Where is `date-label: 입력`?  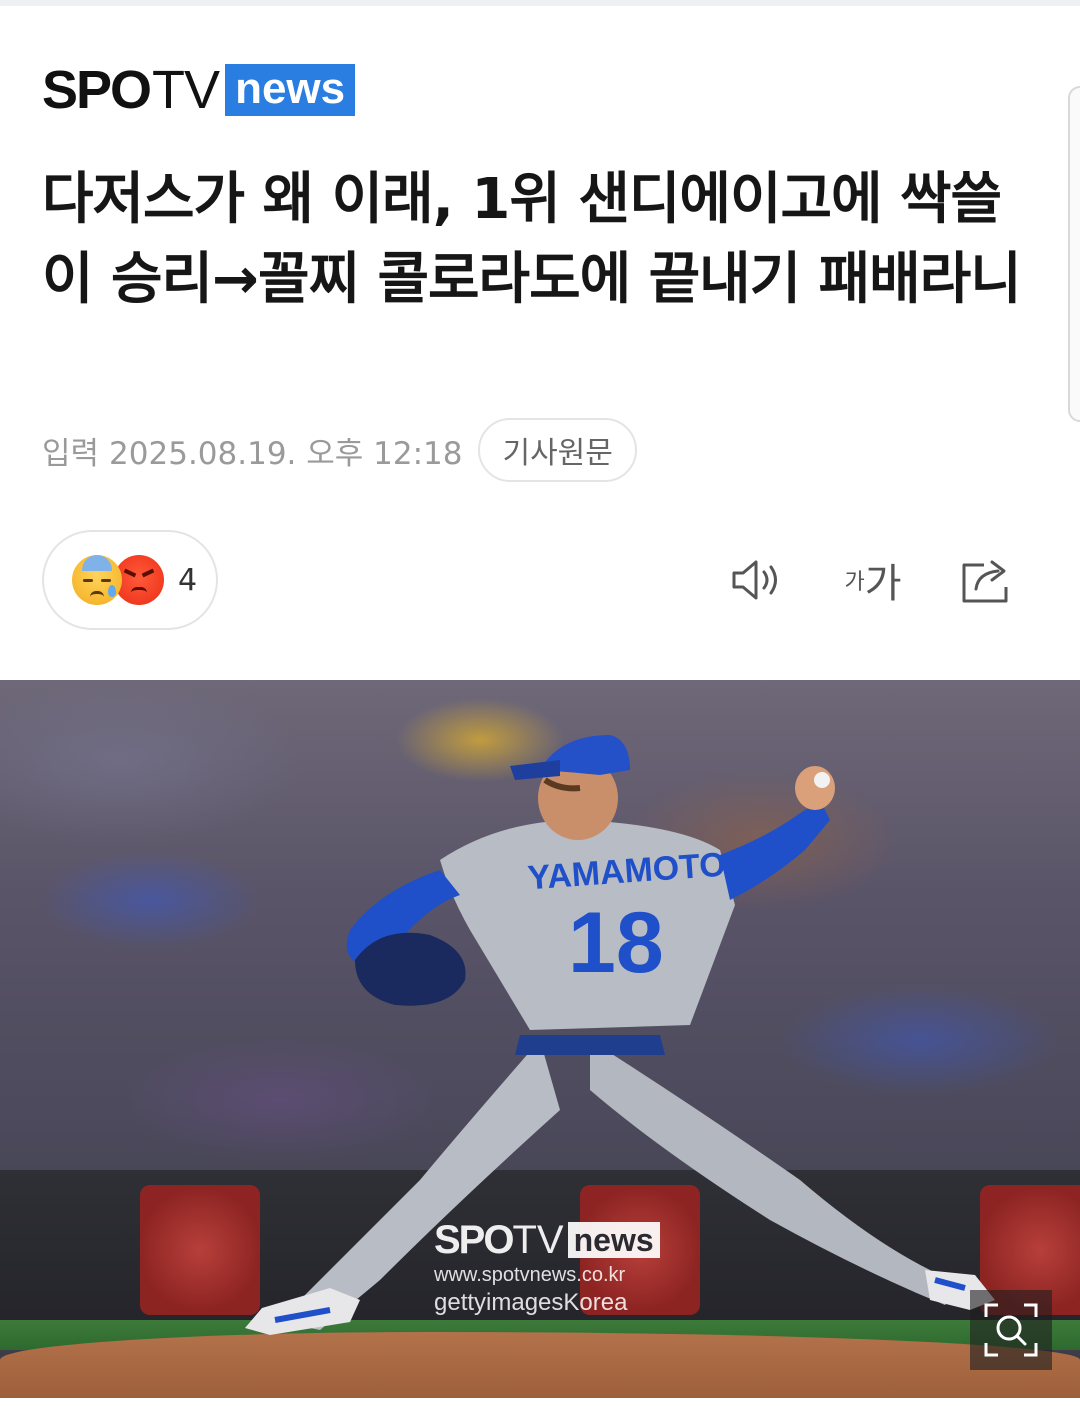 date-label: 입력 is located at coordinates (71, 453).